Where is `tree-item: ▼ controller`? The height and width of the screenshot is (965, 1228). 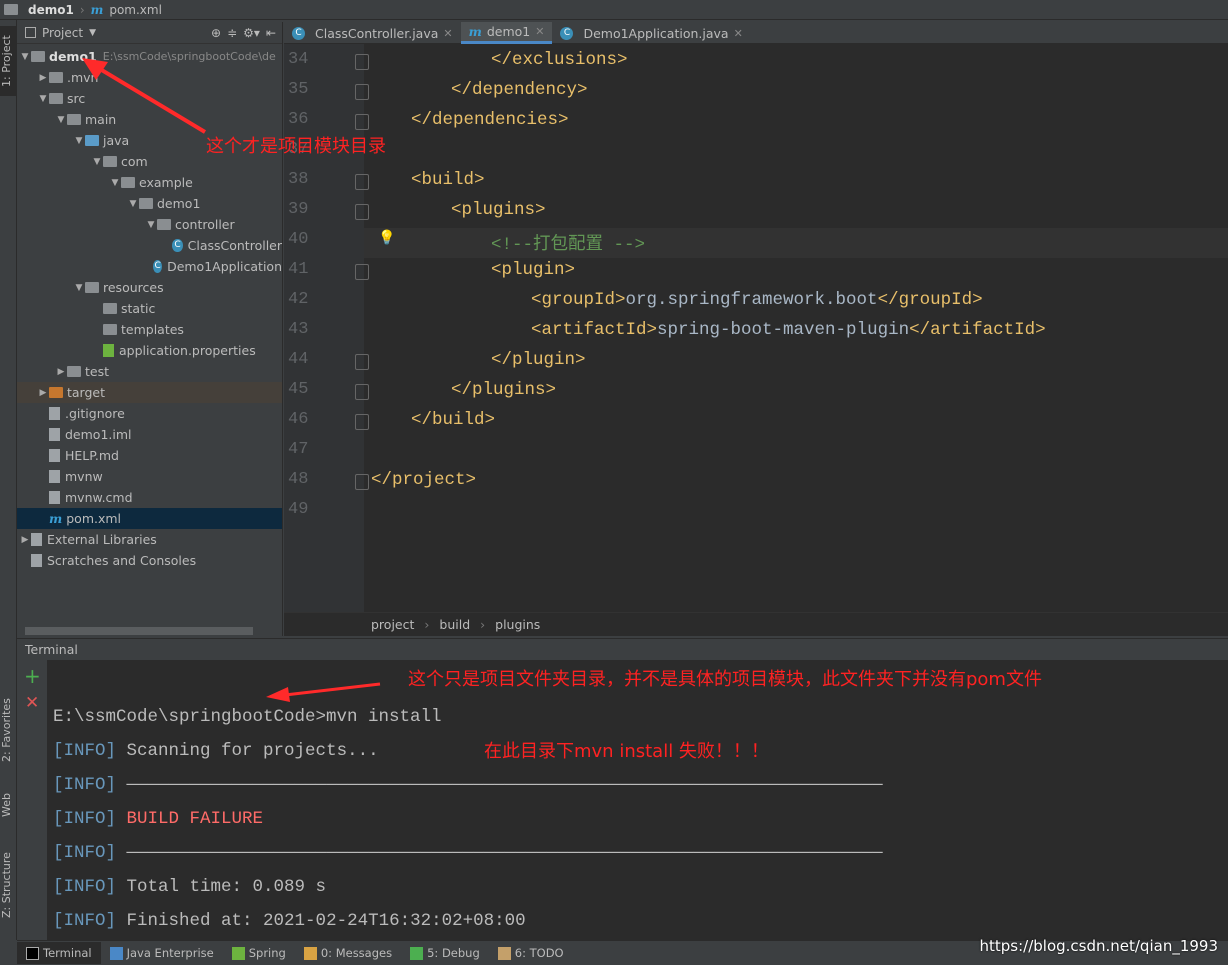
tree-item: ▼ controller is located at coordinates (149, 224).